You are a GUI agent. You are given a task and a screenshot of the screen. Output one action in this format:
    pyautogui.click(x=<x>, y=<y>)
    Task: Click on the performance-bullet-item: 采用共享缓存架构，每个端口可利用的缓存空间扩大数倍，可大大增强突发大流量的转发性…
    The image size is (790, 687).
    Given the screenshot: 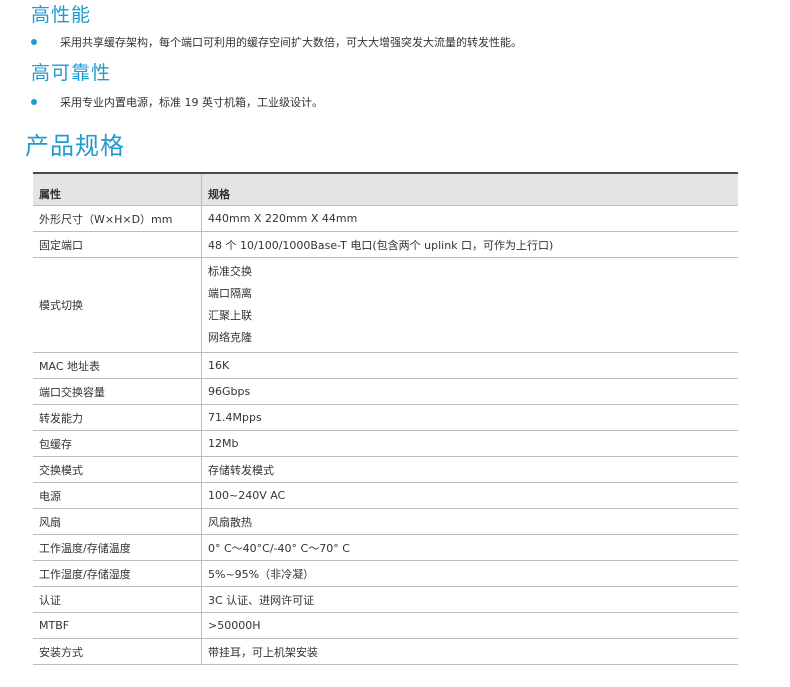 What is the action you would take?
    pyautogui.click(x=276, y=42)
    